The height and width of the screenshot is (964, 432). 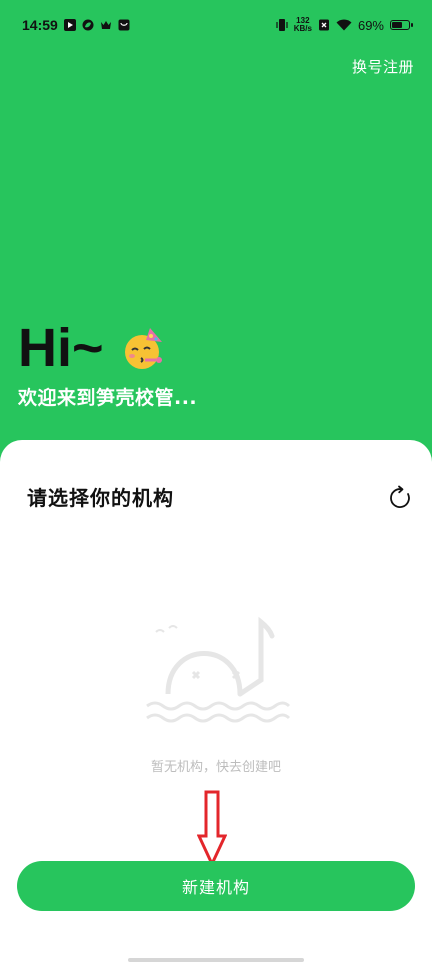 What do you see at coordinates (397, 25) in the screenshot?
I see `battery-fill` at bounding box center [397, 25].